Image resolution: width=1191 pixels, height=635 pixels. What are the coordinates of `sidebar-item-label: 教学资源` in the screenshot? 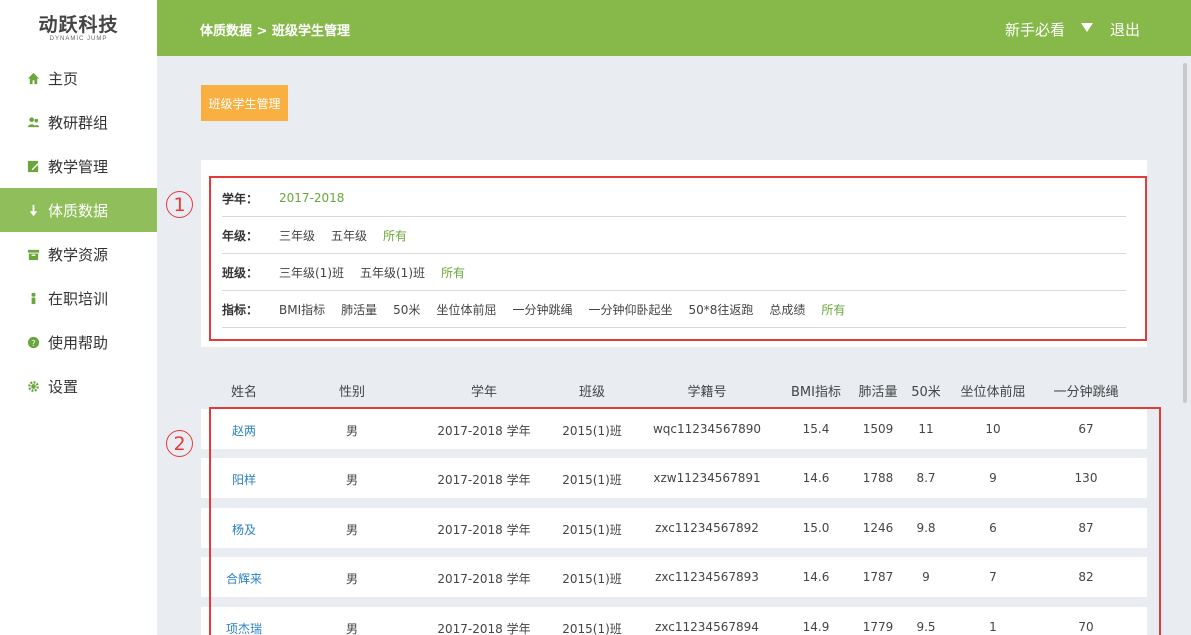 It's located at (78, 254).